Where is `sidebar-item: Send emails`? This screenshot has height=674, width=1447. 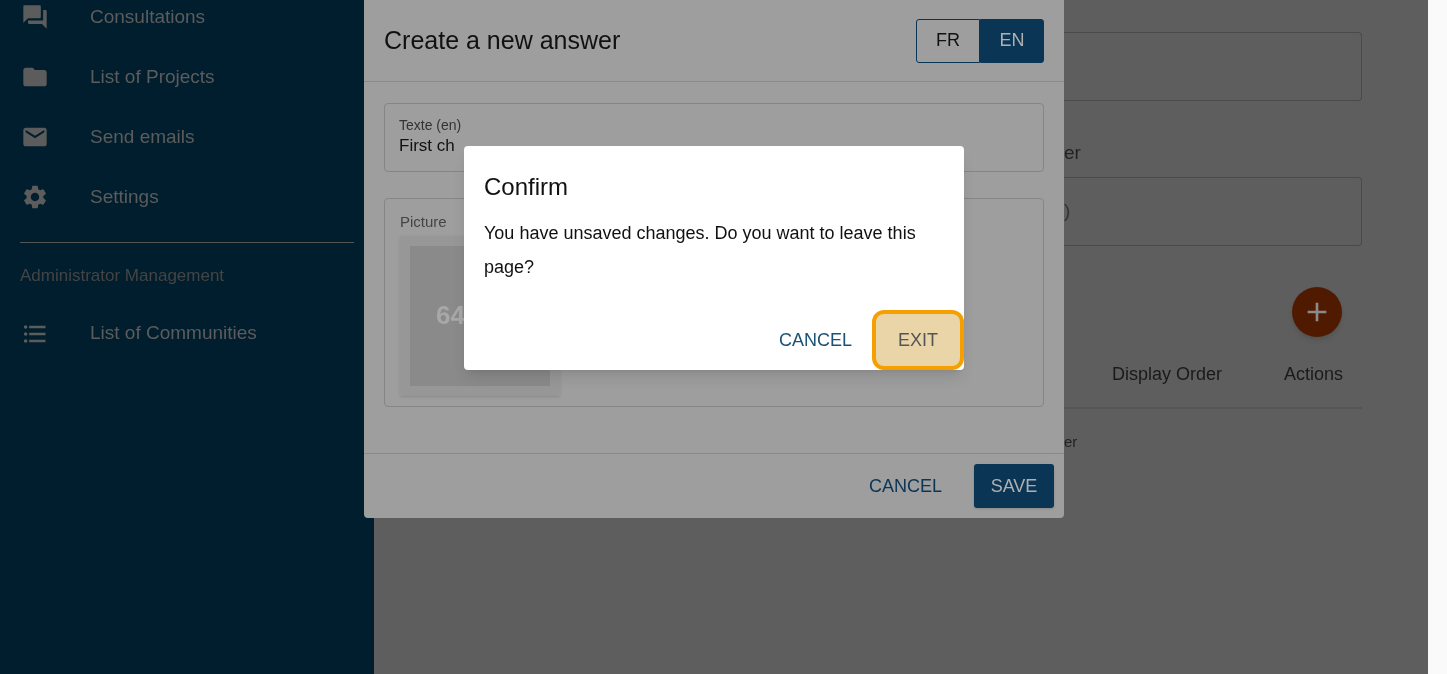 sidebar-item: Send emails is located at coordinates (187, 137).